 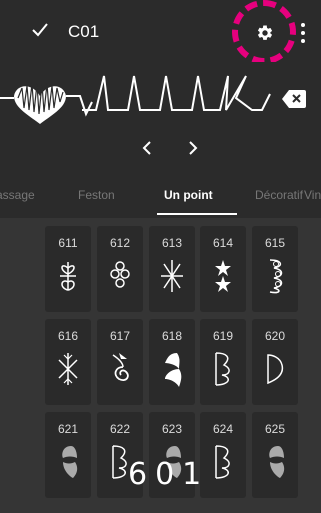 What do you see at coordinates (223, 336) in the screenshot?
I see `stitch-number: 619` at bounding box center [223, 336].